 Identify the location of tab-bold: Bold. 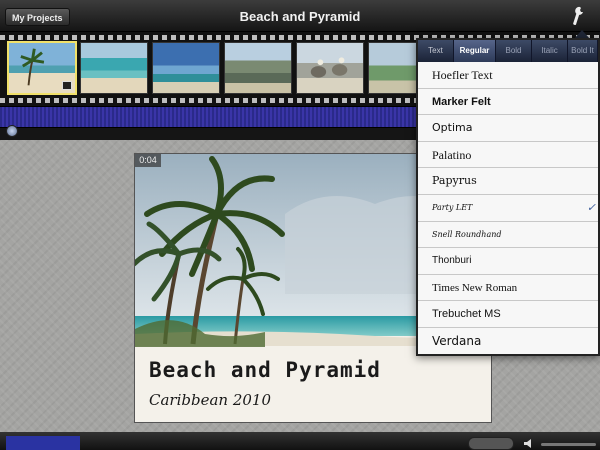
(514, 51).